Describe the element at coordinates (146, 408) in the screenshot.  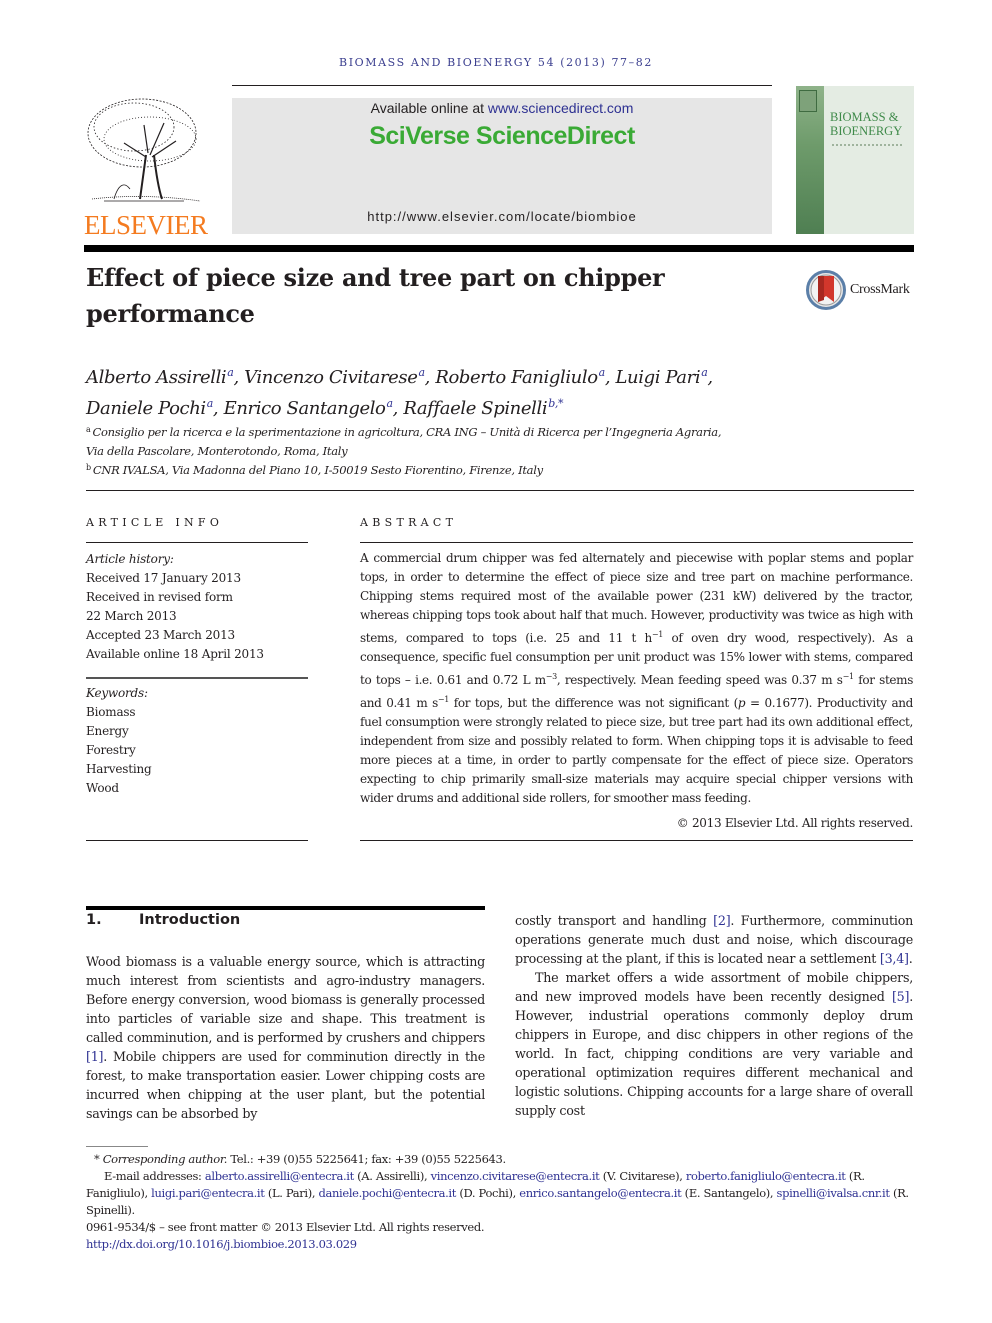
I see `author-name: Daniele Pochi` at that location.